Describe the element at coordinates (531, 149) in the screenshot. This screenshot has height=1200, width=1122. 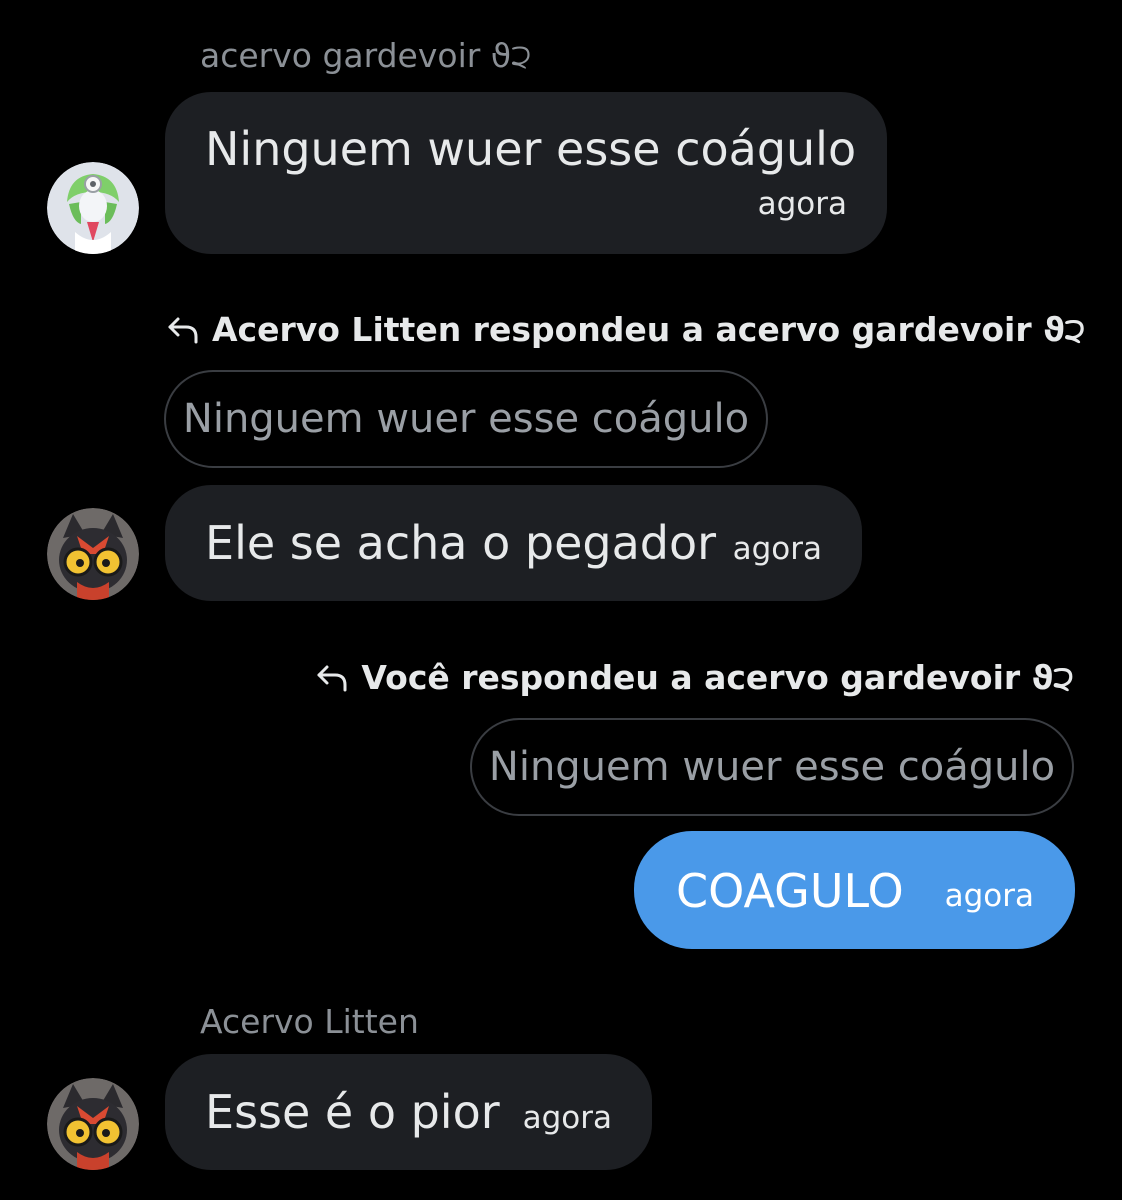
I see `message-text: Ninguem wuer esse coágulo` at that location.